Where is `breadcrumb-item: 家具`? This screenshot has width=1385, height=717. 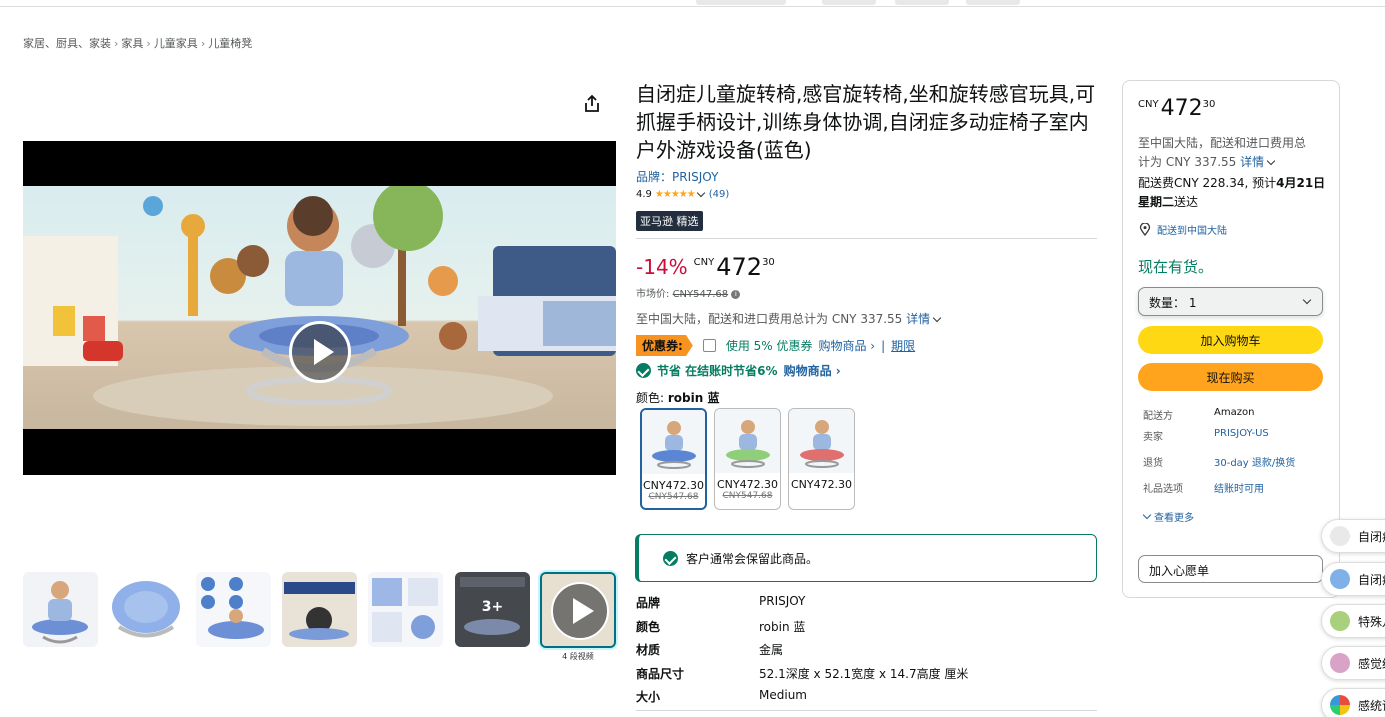 breadcrumb-item: 家具 is located at coordinates (132, 43).